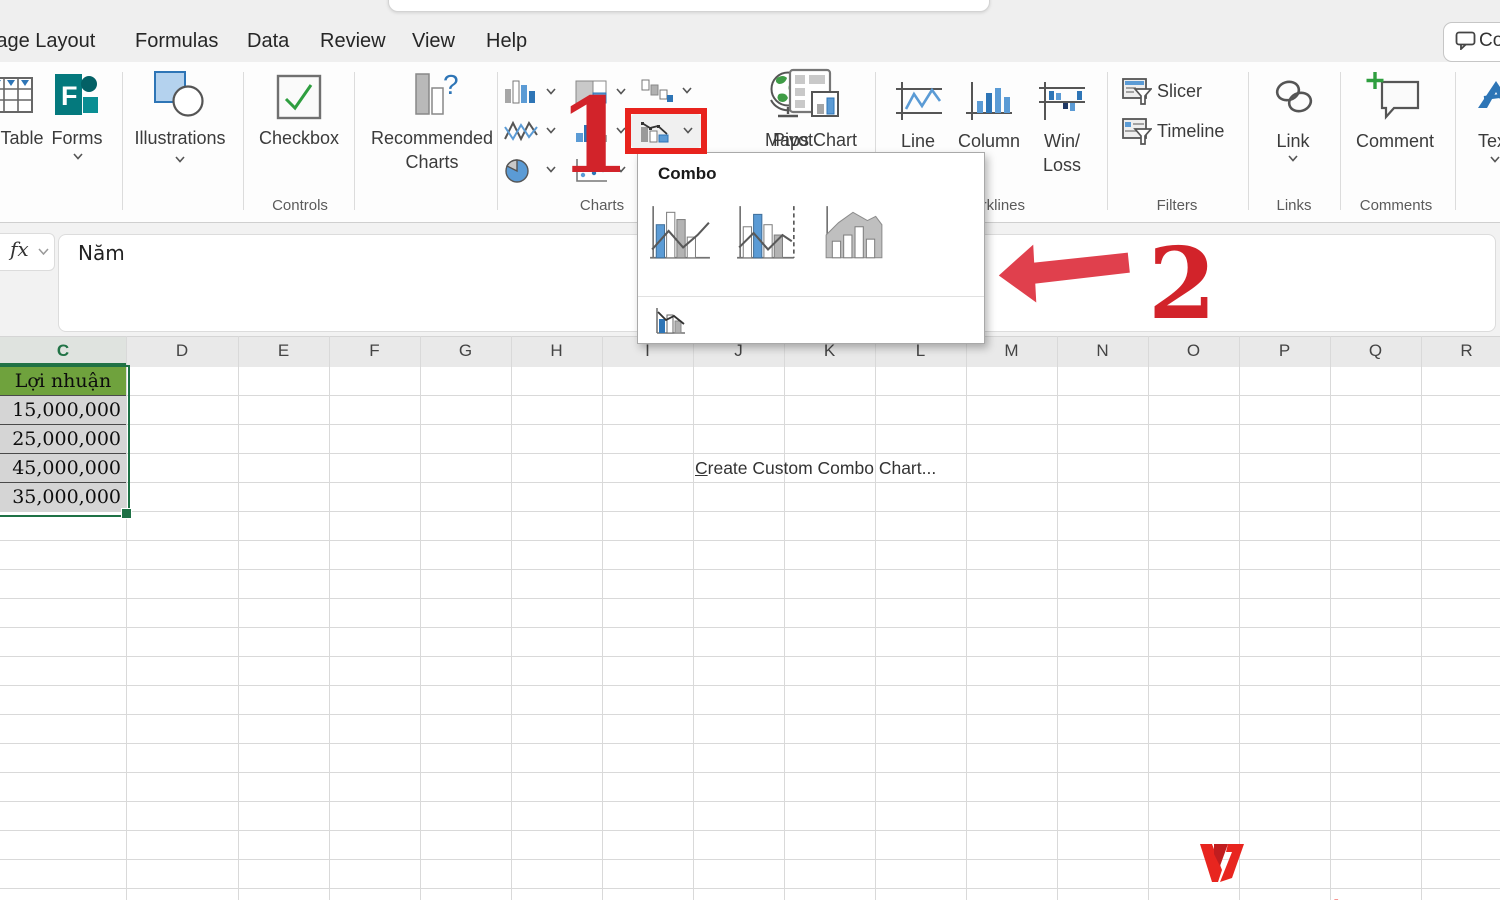  I want to click on column-sparkline-icon, so click(989, 104).